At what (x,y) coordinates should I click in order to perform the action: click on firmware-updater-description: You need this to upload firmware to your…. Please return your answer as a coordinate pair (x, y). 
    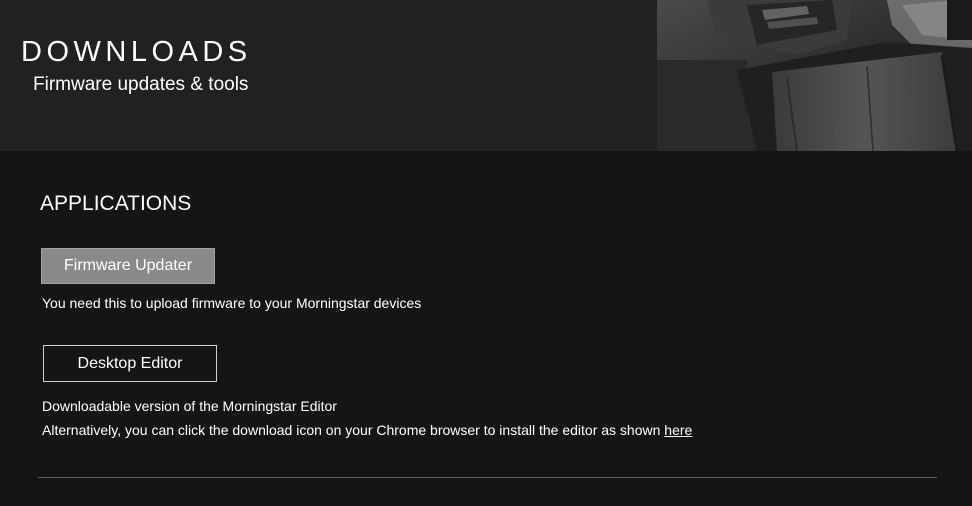
    Looking at the image, I should click on (232, 303).